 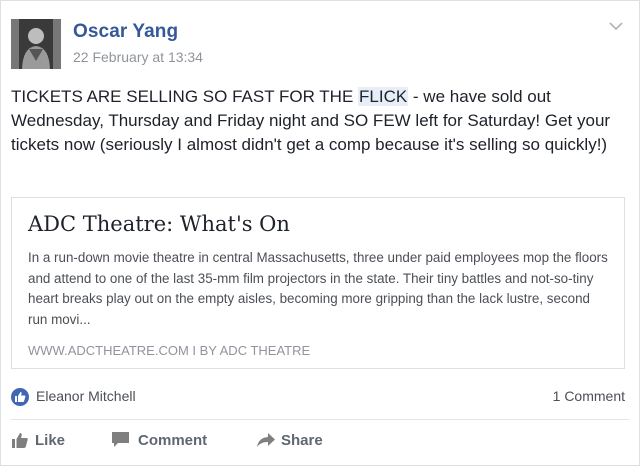 I want to click on like-button: Like, so click(x=51, y=441).